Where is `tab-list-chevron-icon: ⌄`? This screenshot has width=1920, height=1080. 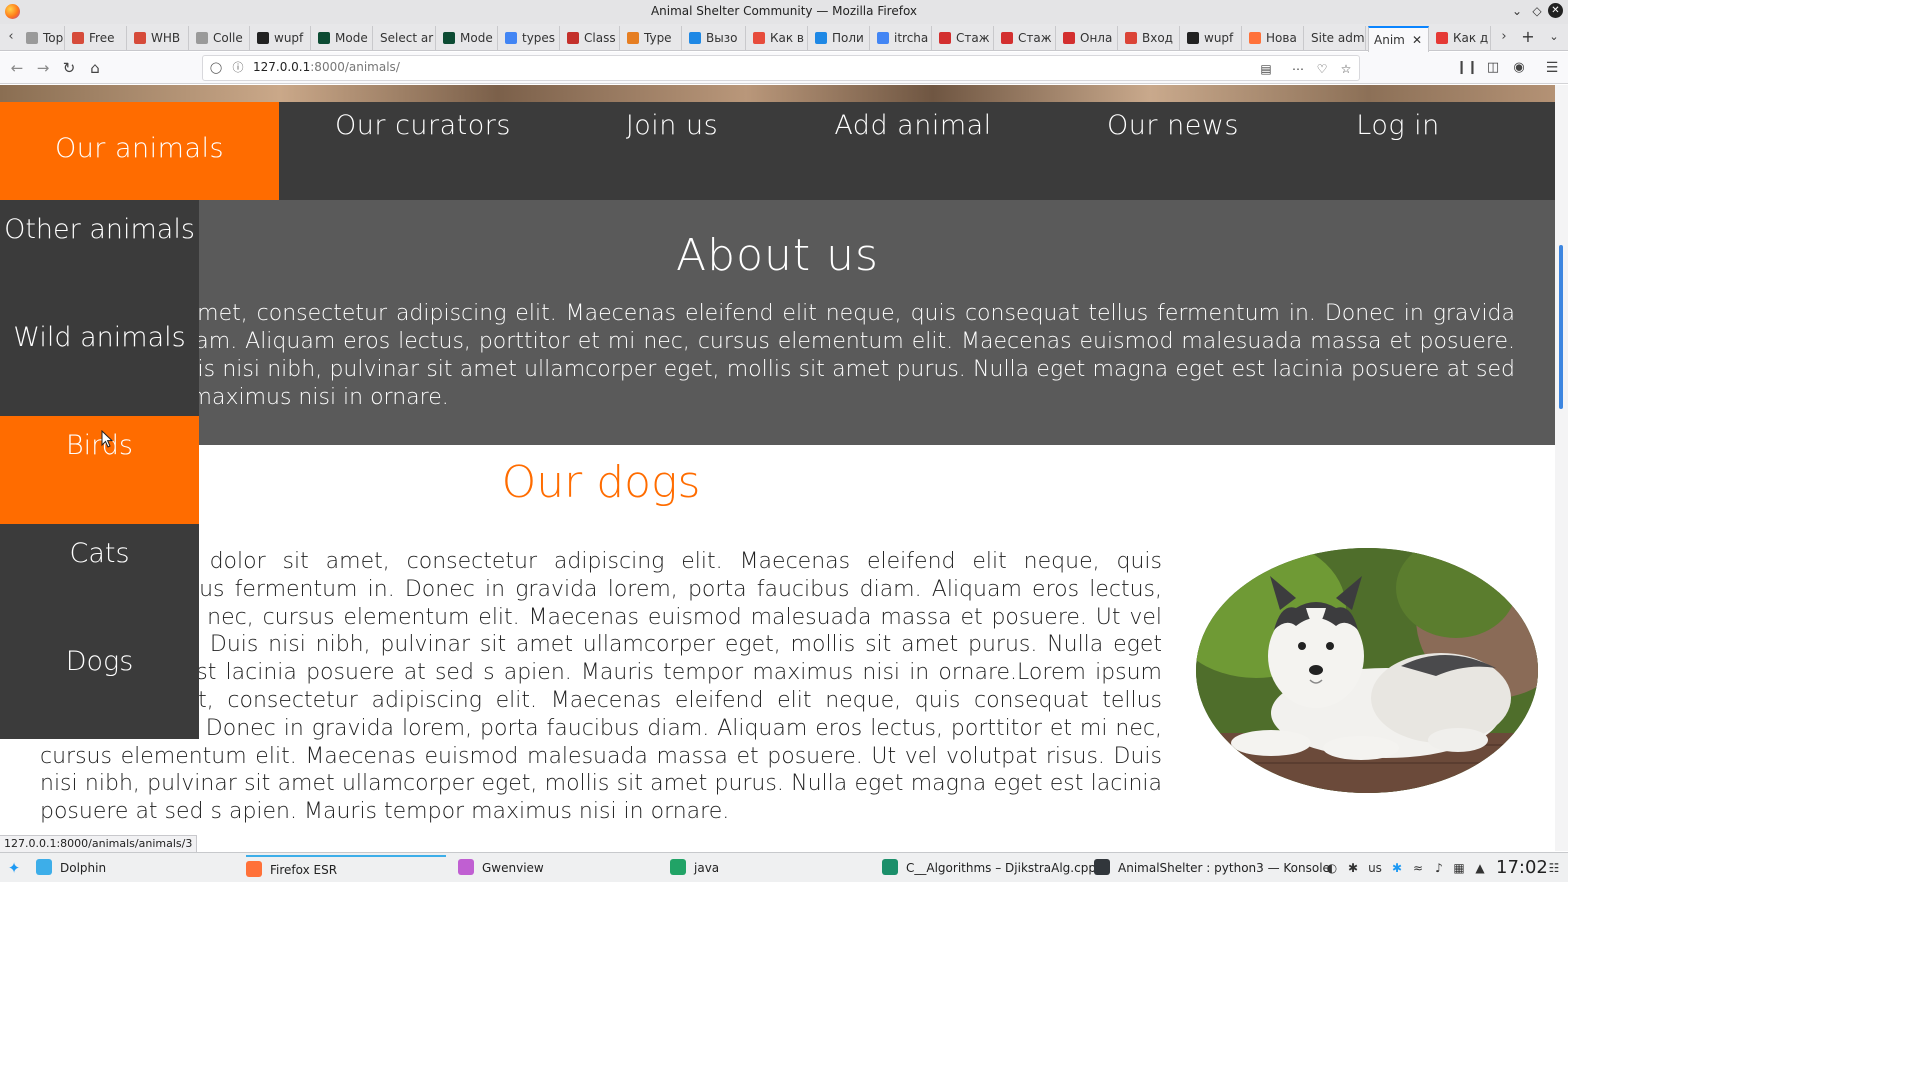 tab-list-chevron-icon: ⌄ is located at coordinates (1554, 37).